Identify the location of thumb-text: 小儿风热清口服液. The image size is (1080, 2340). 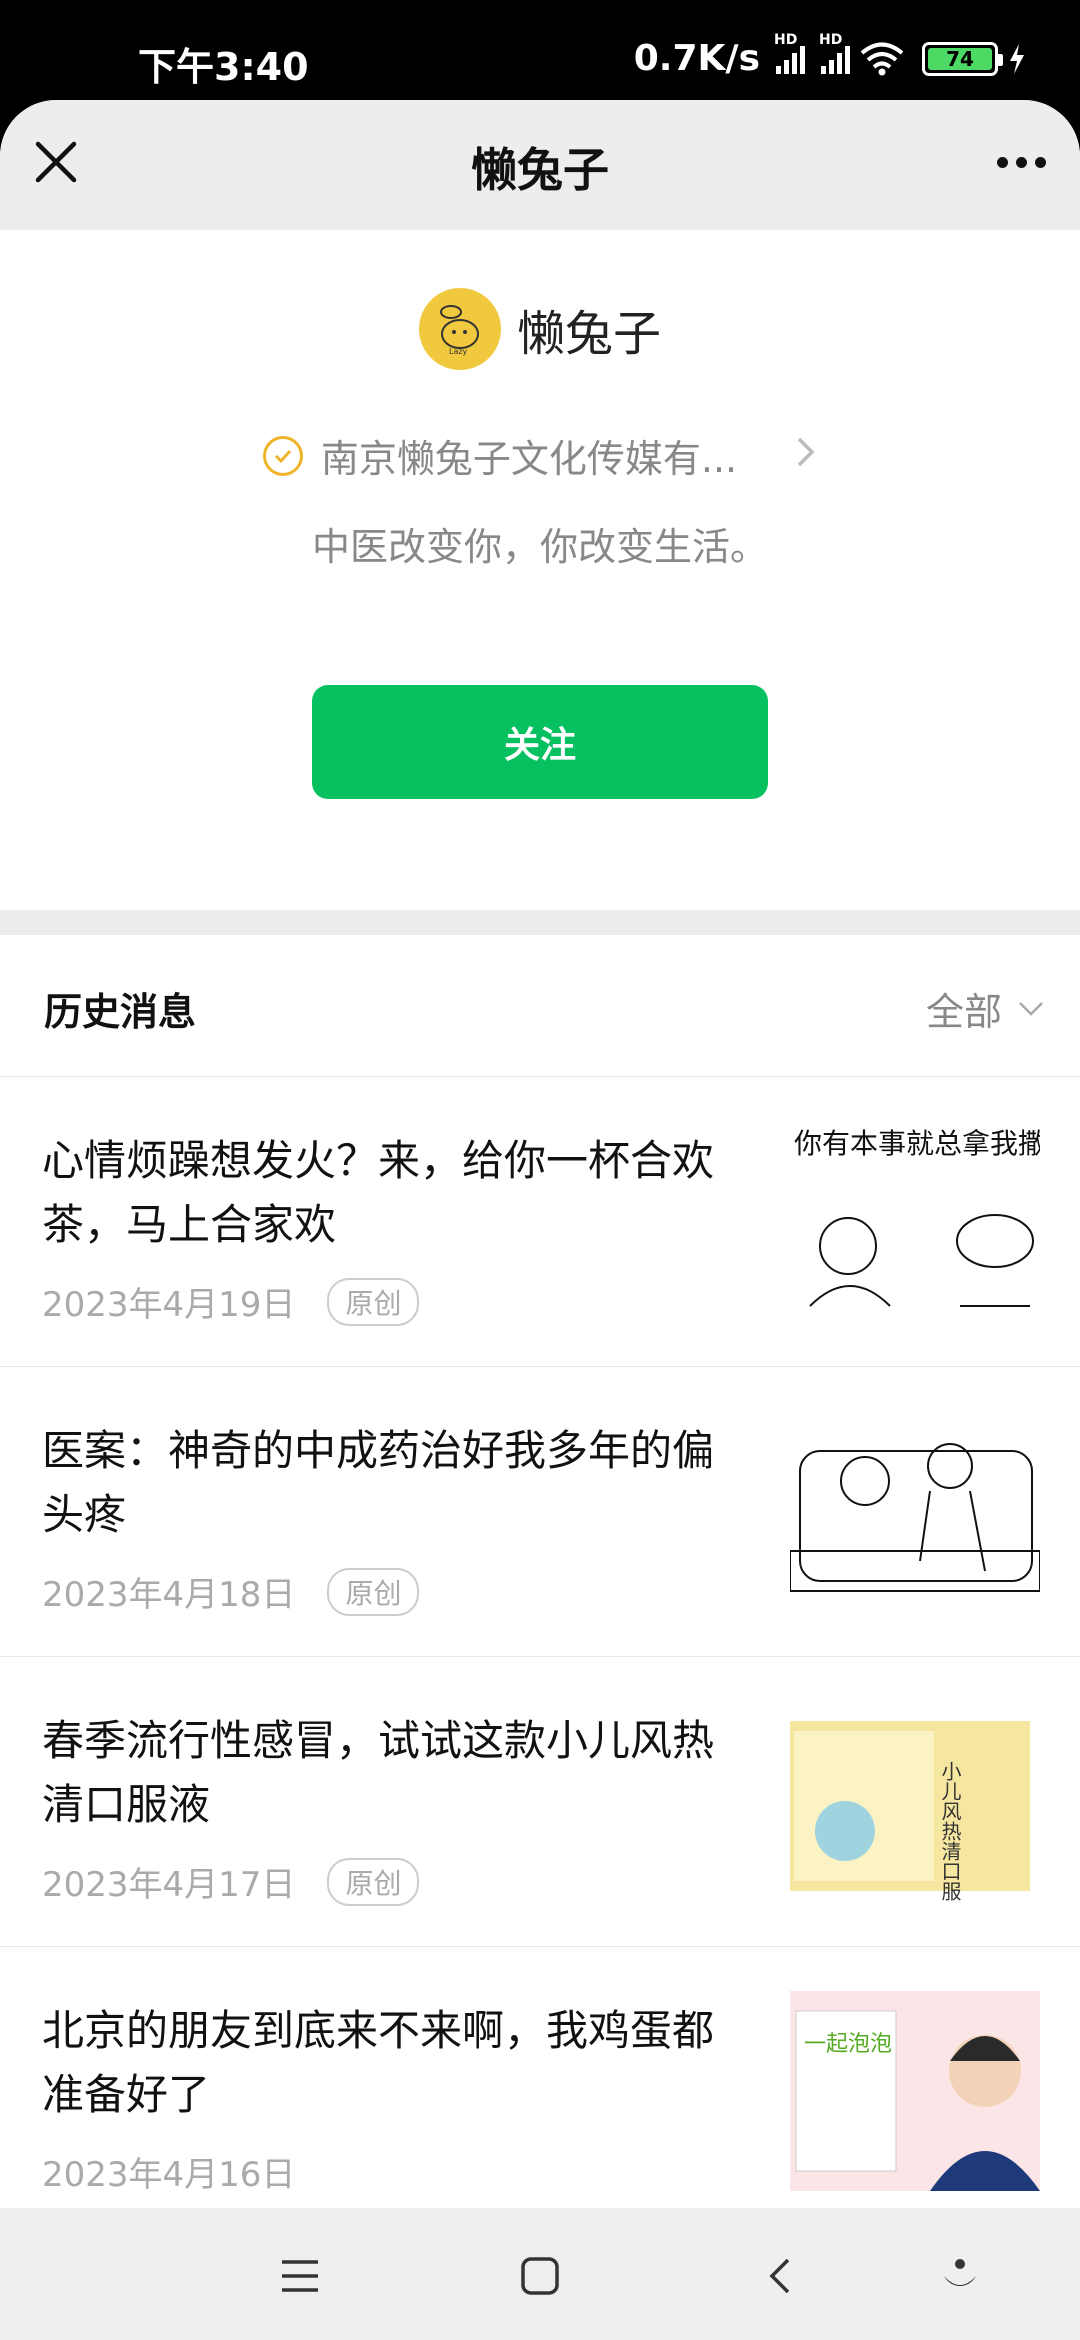
(950, 1831).